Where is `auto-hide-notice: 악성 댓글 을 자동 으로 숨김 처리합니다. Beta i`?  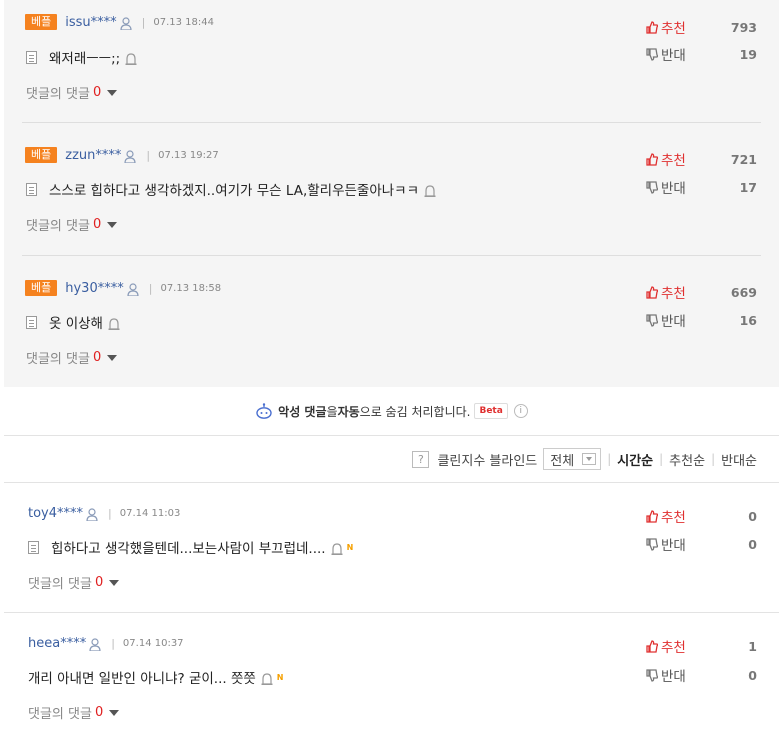 auto-hide-notice: 악성 댓글 을 자동 으로 숨김 처리합니다. Beta i is located at coordinates (391, 411).